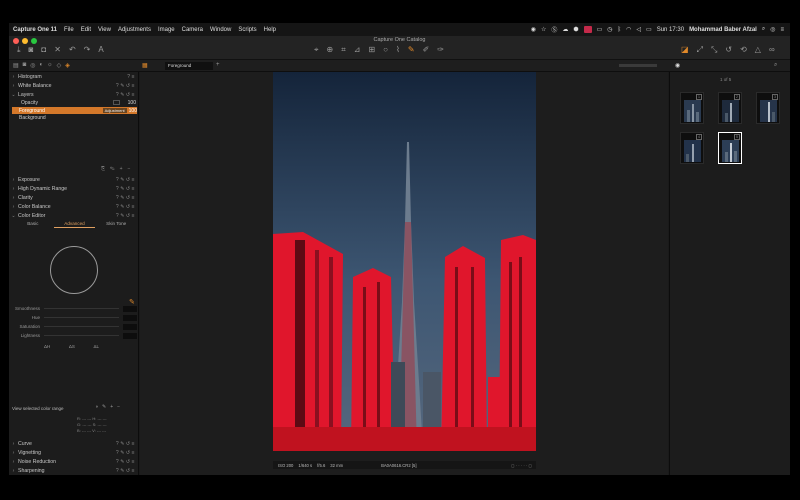  I want to click on library-tab-icon: ▤, so click(16, 65).